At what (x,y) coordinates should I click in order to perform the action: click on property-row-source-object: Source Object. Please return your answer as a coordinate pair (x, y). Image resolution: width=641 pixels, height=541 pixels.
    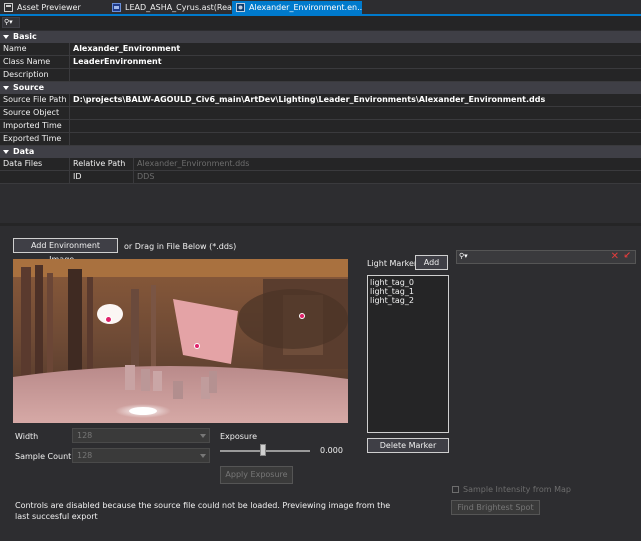
    Looking at the image, I should click on (320, 113).